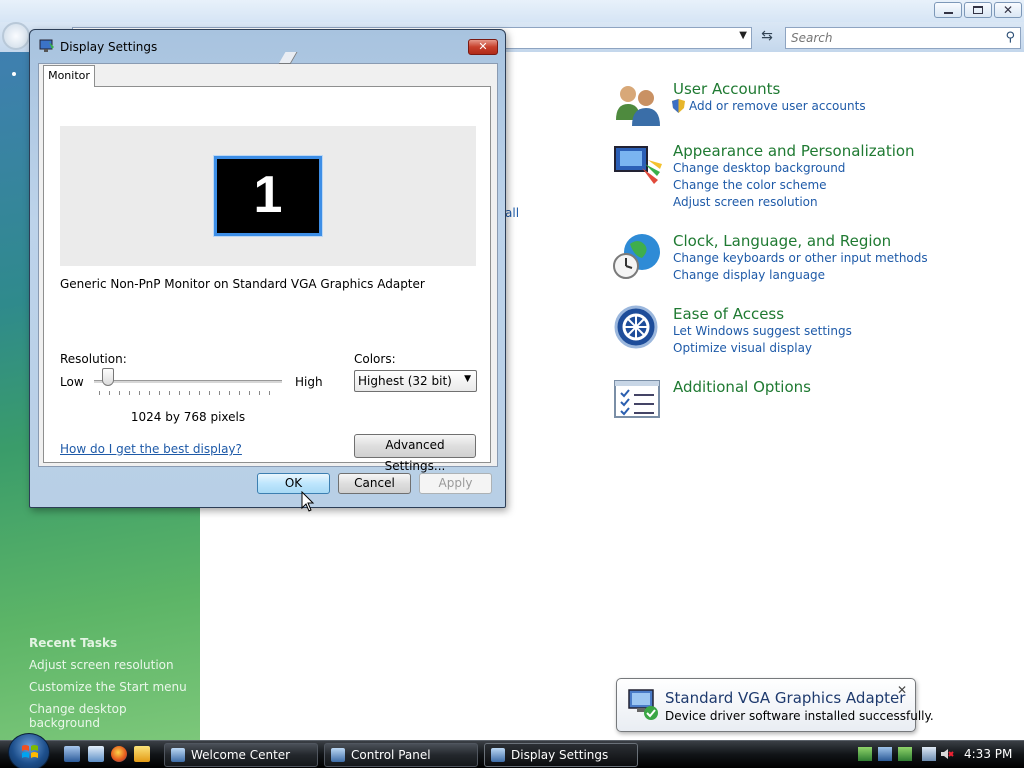 This screenshot has height=768, width=1024. Describe the element at coordinates (726, 89) in the screenshot. I see `category-title: User Accounts` at that location.